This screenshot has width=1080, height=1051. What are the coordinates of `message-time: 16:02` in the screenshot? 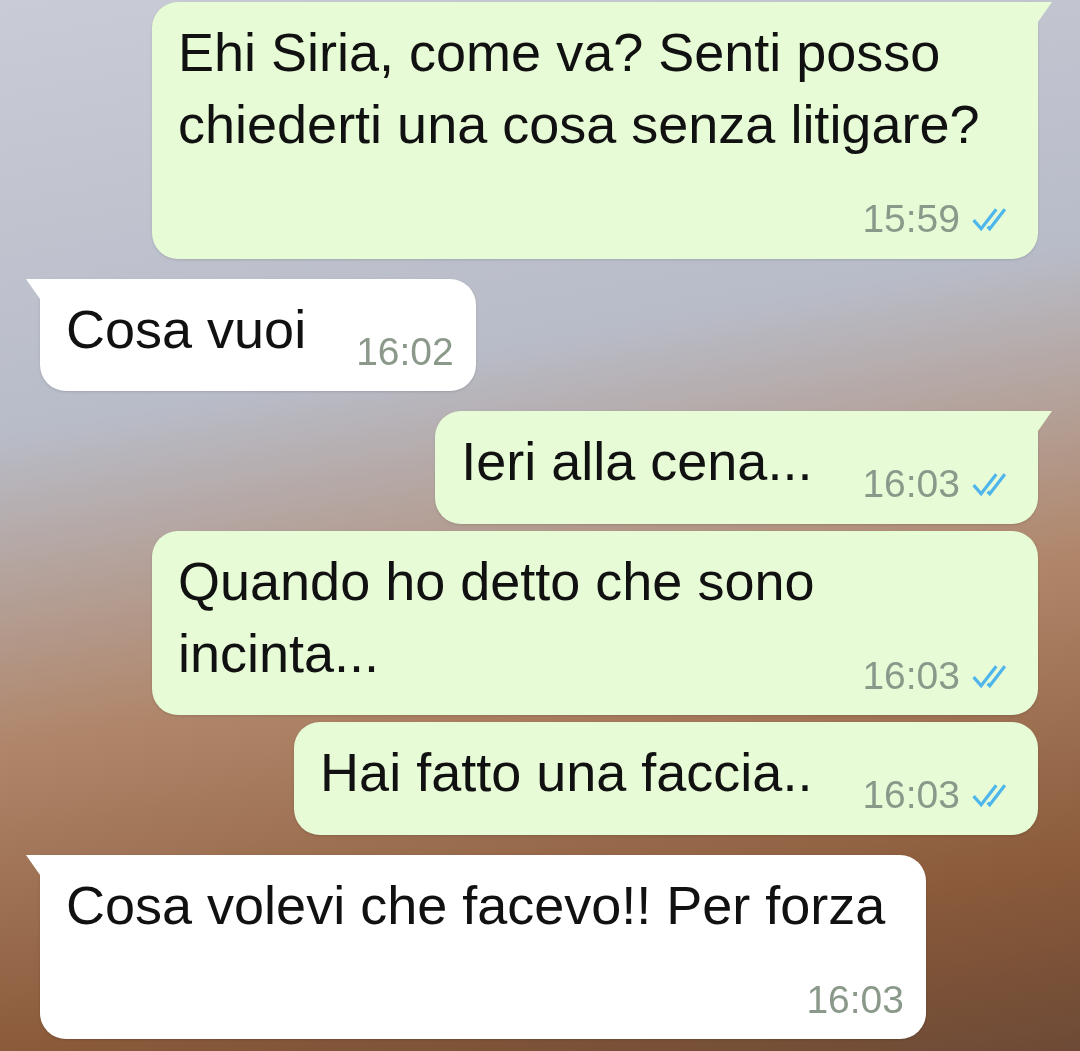 It's located at (405, 351).